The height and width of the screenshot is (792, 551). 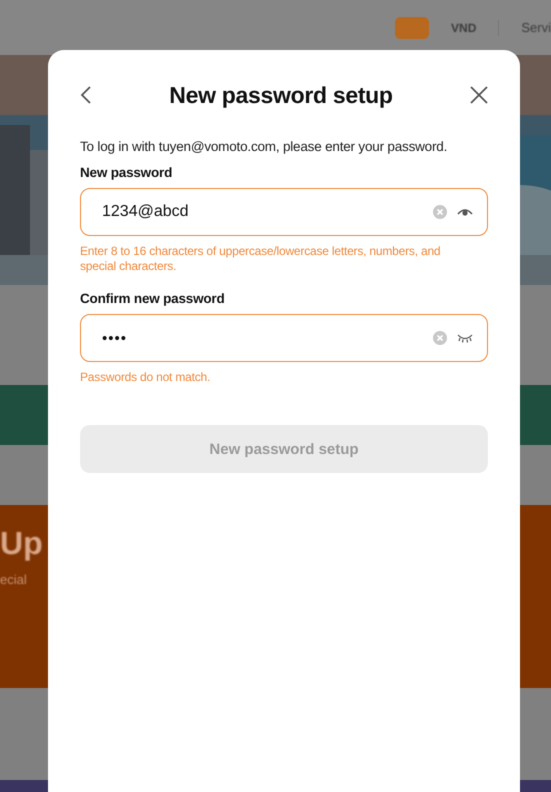 I want to click on banner-subtitle: ecial, so click(x=14, y=579).